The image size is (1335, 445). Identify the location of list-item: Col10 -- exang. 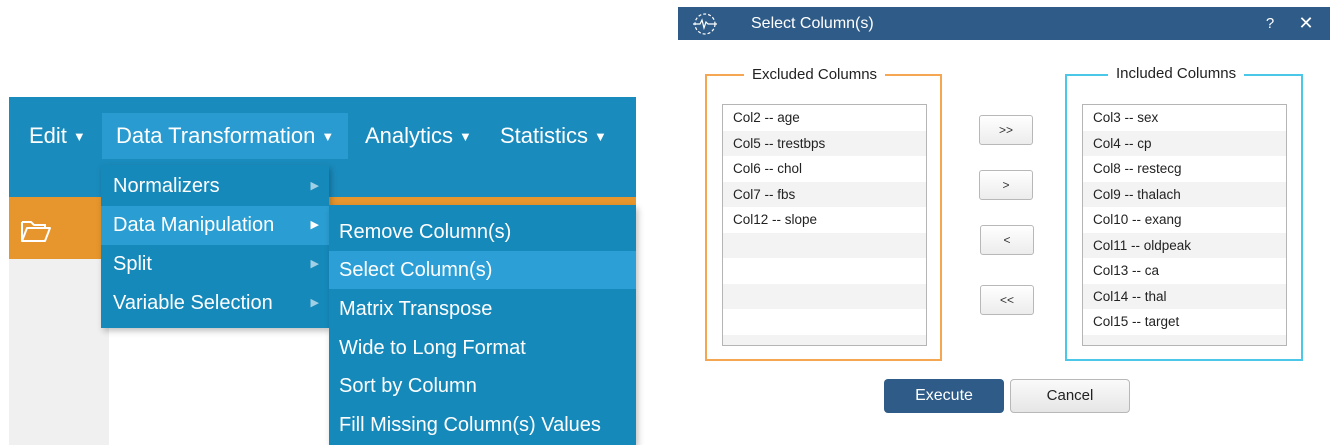
(1184, 220).